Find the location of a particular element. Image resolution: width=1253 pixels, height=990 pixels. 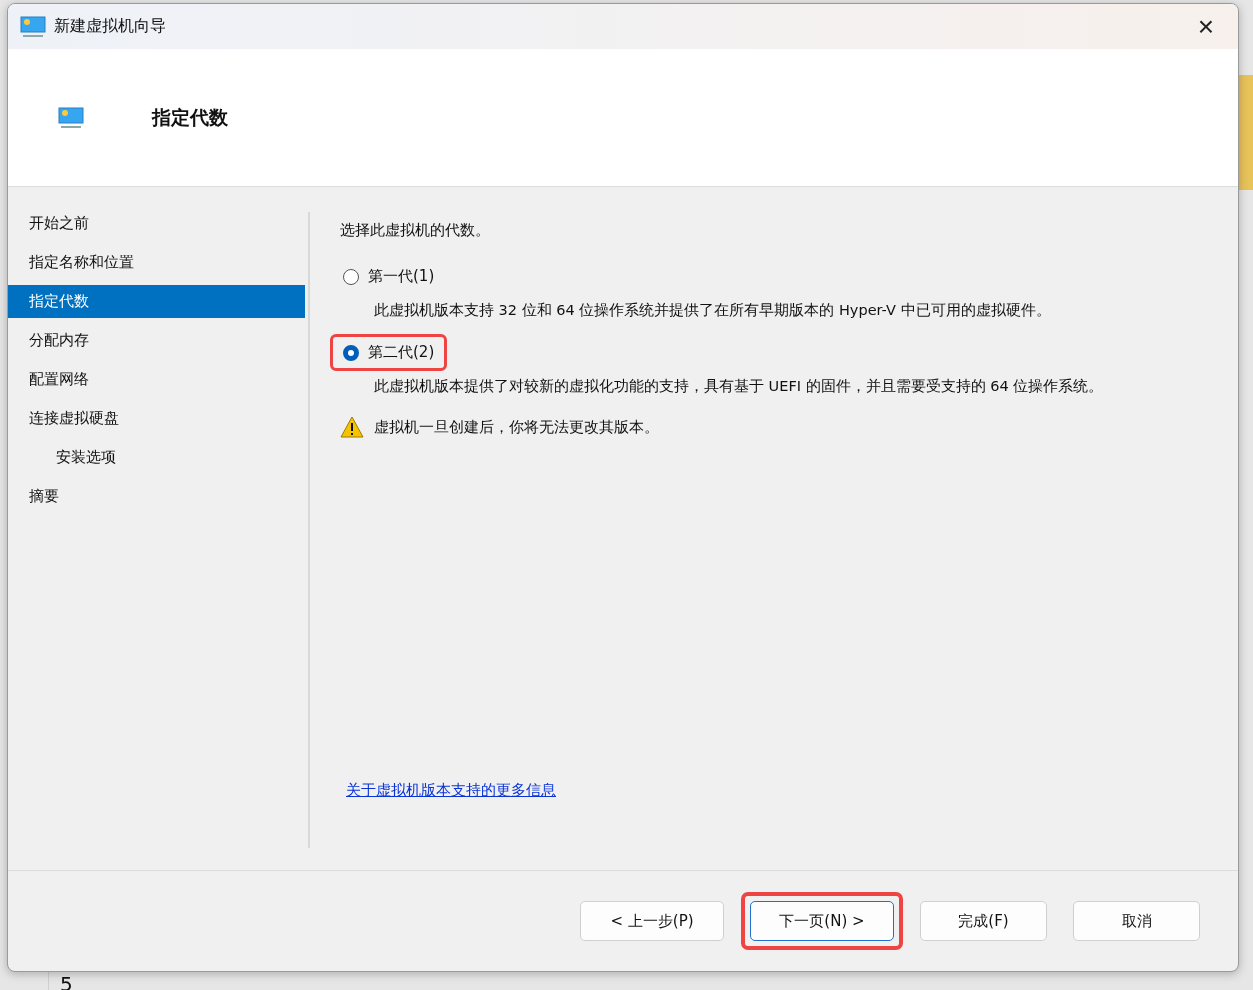

option-description: 此虚拟机版本提供了对较新的虚拟化功能的支持，具有基于 UEFI 的固件，并且需要受支持的 64 位操作系统。 is located at coordinates (739, 386).